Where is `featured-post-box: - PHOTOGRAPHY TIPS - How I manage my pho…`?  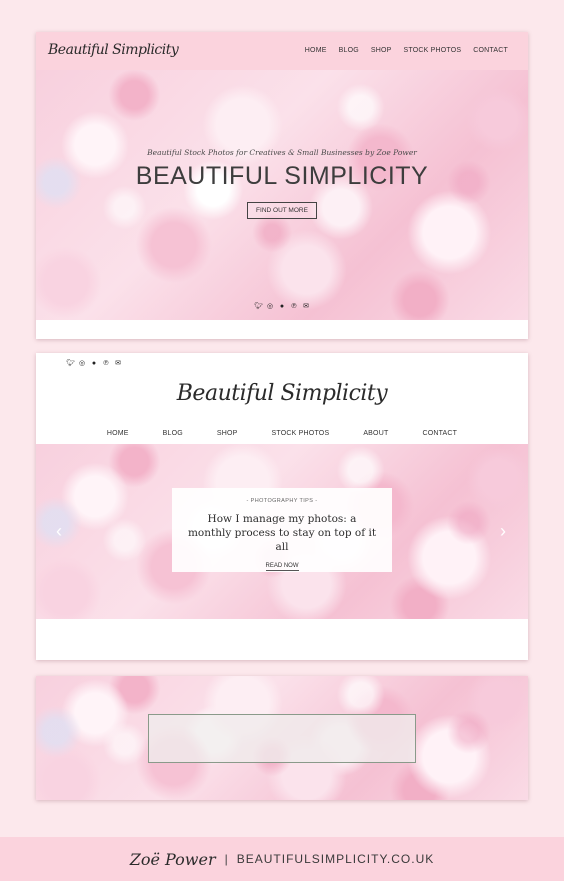 featured-post-box: - PHOTOGRAPHY TIPS - How I manage my pho… is located at coordinates (282, 530).